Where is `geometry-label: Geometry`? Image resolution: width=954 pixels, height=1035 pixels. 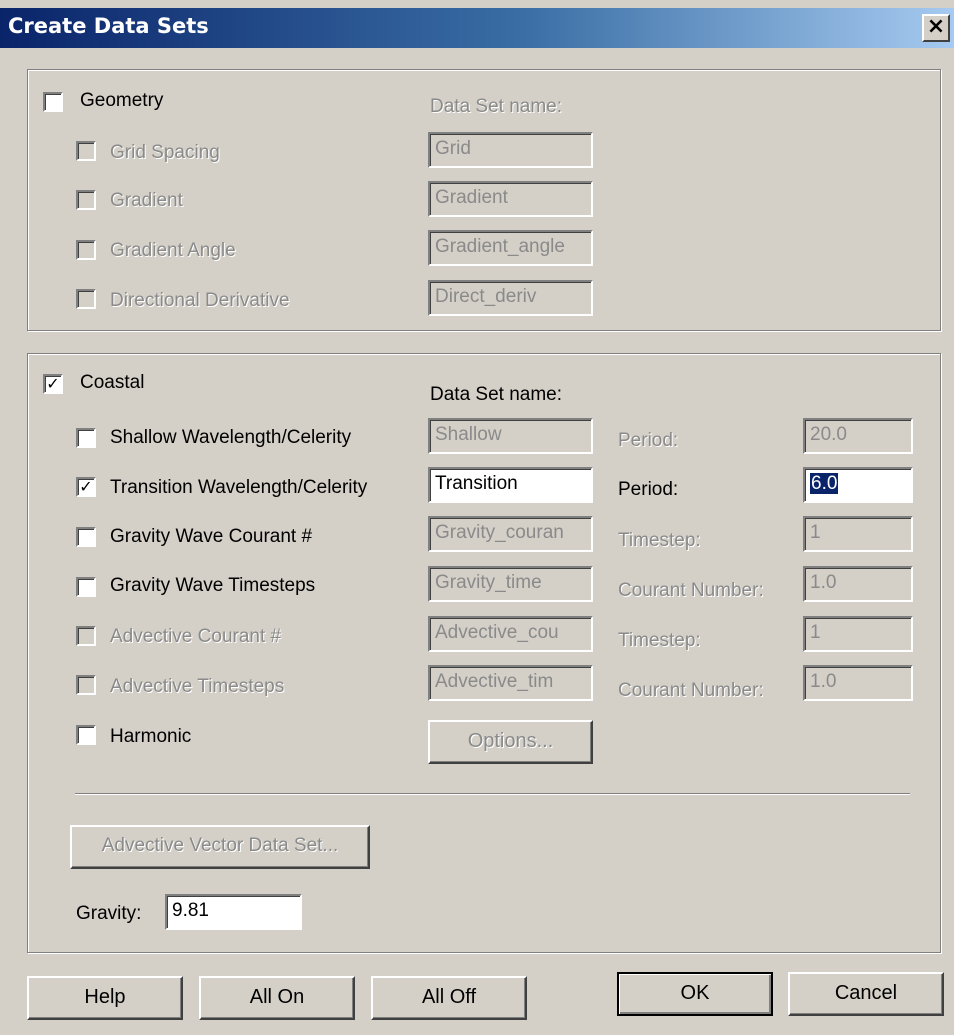
geometry-label: Geometry is located at coordinates (122, 100).